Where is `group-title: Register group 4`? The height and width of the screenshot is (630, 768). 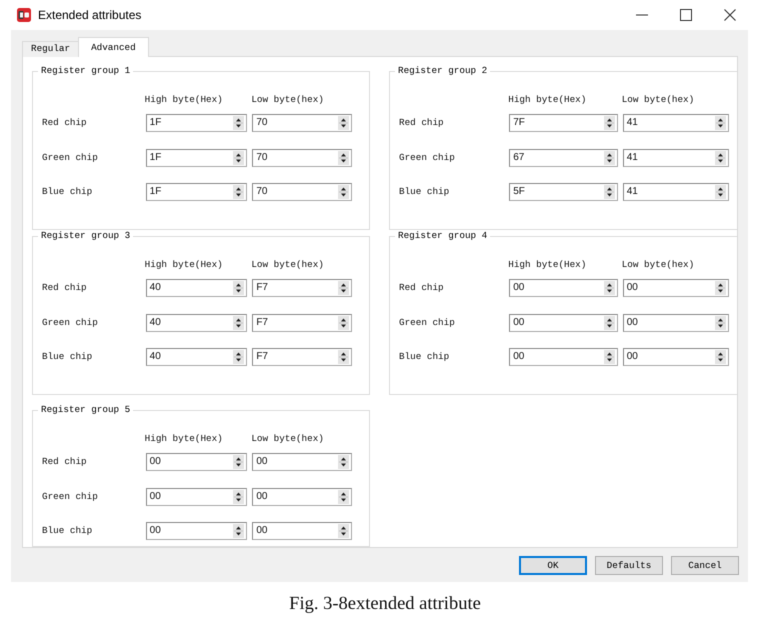
group-title: Register group 4 is located at coordinates (442, 236).